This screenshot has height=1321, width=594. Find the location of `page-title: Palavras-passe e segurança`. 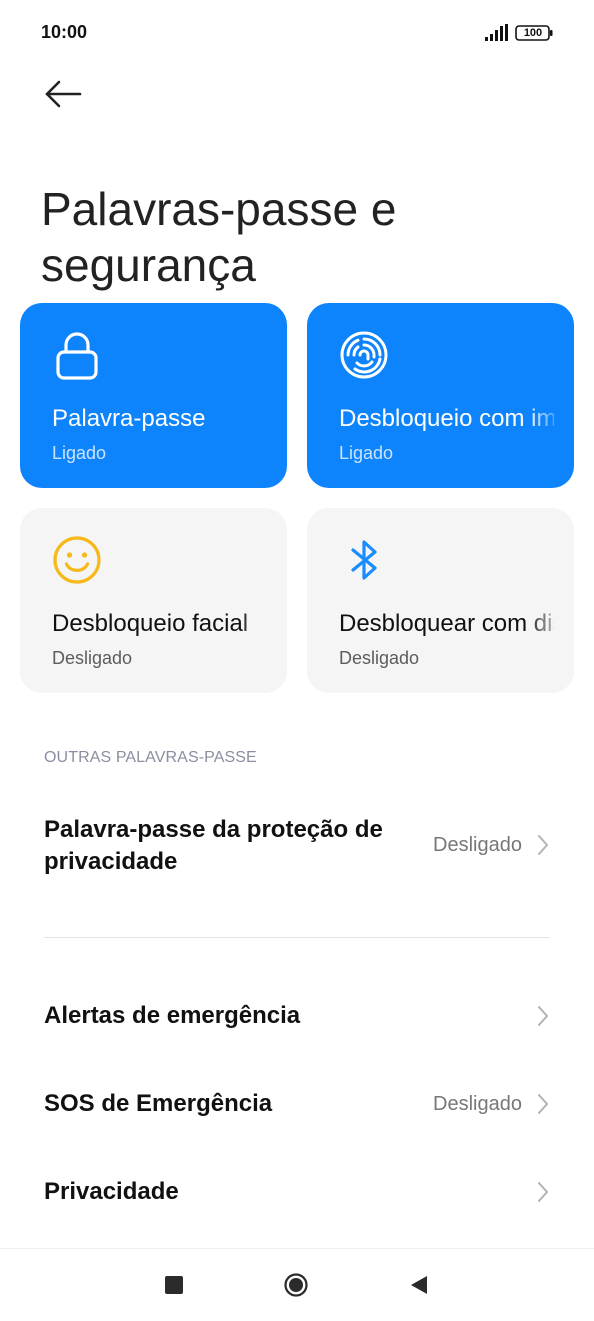

page-title: Palavras-passe e segurança is located at coordinates (219, 236).